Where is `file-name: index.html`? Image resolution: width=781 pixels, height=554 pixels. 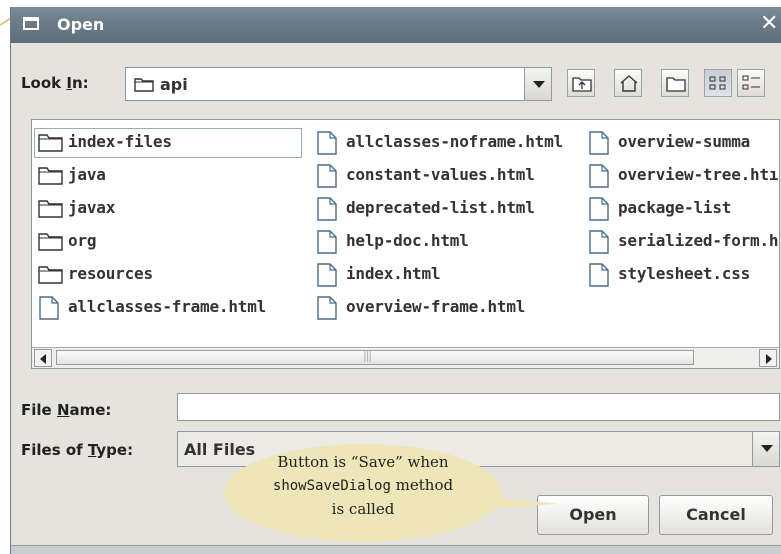 file-name: index.html is located at coordinates (393, 273).